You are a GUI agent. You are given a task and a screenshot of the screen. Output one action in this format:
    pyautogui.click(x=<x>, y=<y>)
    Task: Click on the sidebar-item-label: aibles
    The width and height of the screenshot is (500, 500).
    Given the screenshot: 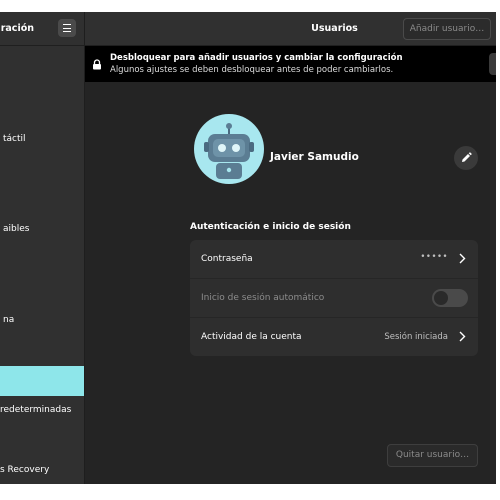 What is the action you would take?
    pyautogui.click(x=16, y=229)
    